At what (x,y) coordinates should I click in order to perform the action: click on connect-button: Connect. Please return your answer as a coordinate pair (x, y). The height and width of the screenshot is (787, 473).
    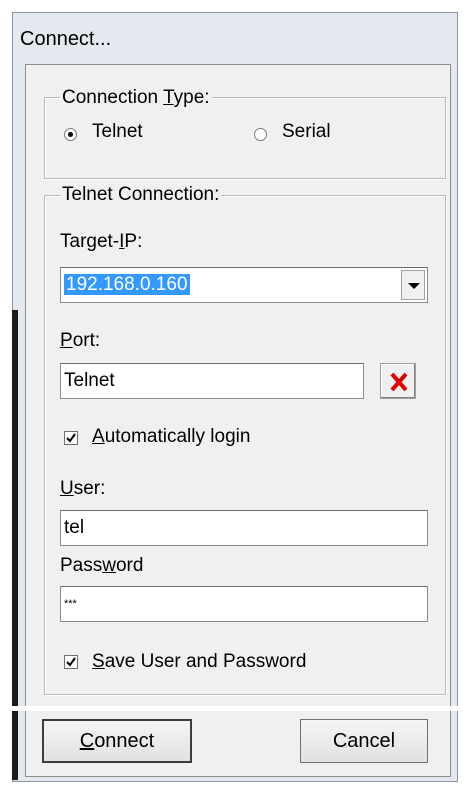
    Looking at the image, I should click on (117, 741).